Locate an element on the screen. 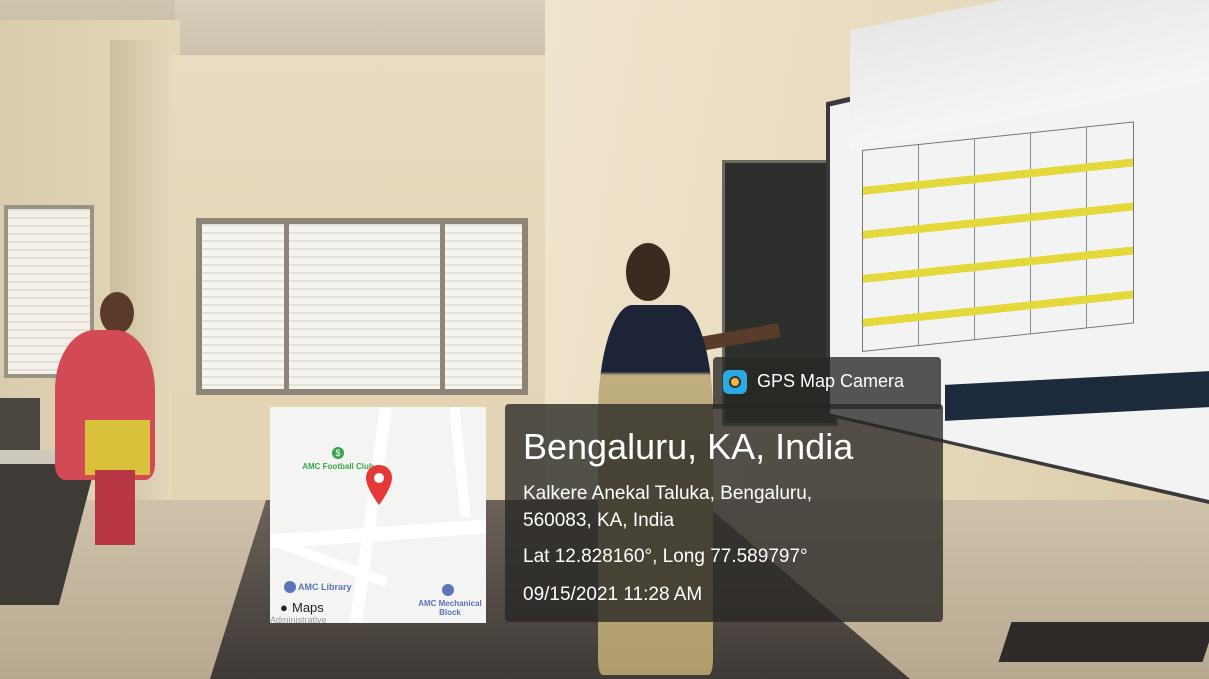 The height and width of the screenshot is (679, 1209). window-blinds is located at coordinates (362, 306).